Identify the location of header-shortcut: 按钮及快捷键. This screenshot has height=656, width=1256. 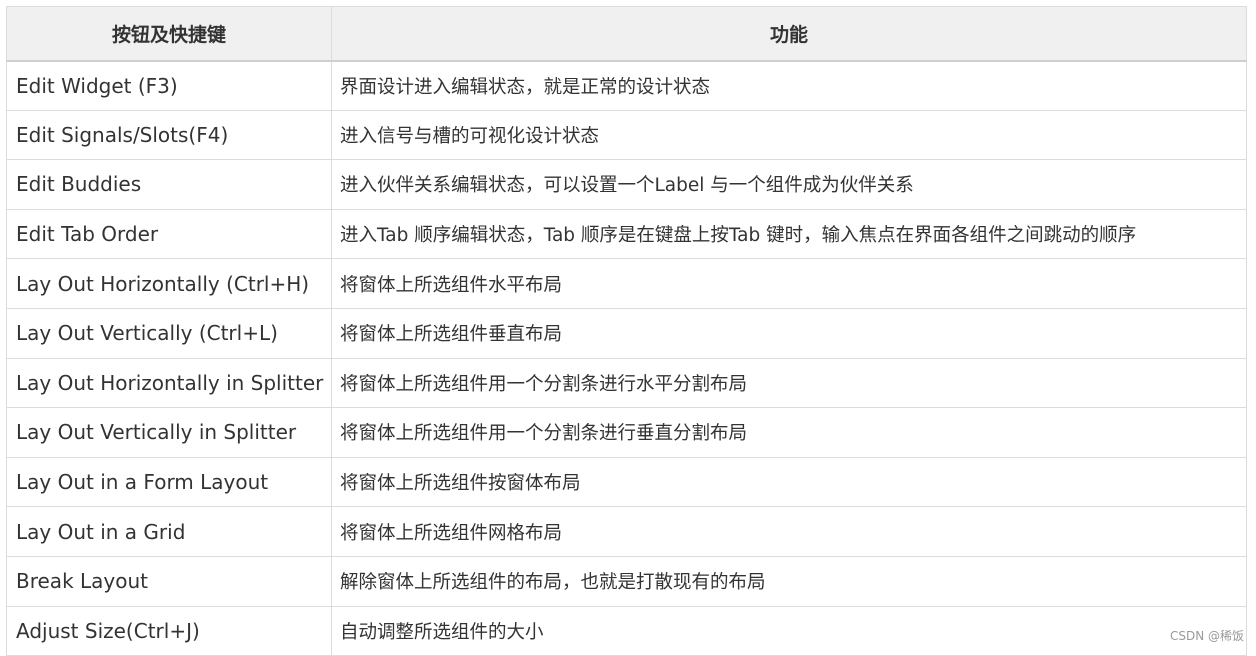
(169, 34).